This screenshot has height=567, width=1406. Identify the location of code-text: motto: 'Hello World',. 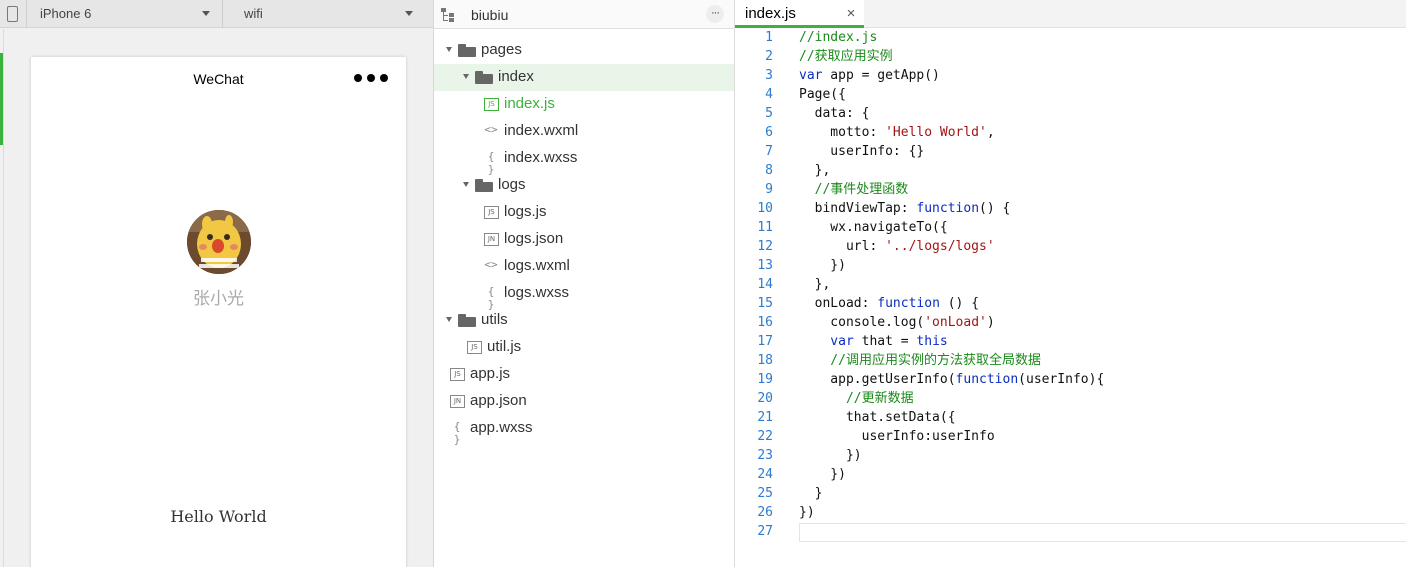
(896, 132).